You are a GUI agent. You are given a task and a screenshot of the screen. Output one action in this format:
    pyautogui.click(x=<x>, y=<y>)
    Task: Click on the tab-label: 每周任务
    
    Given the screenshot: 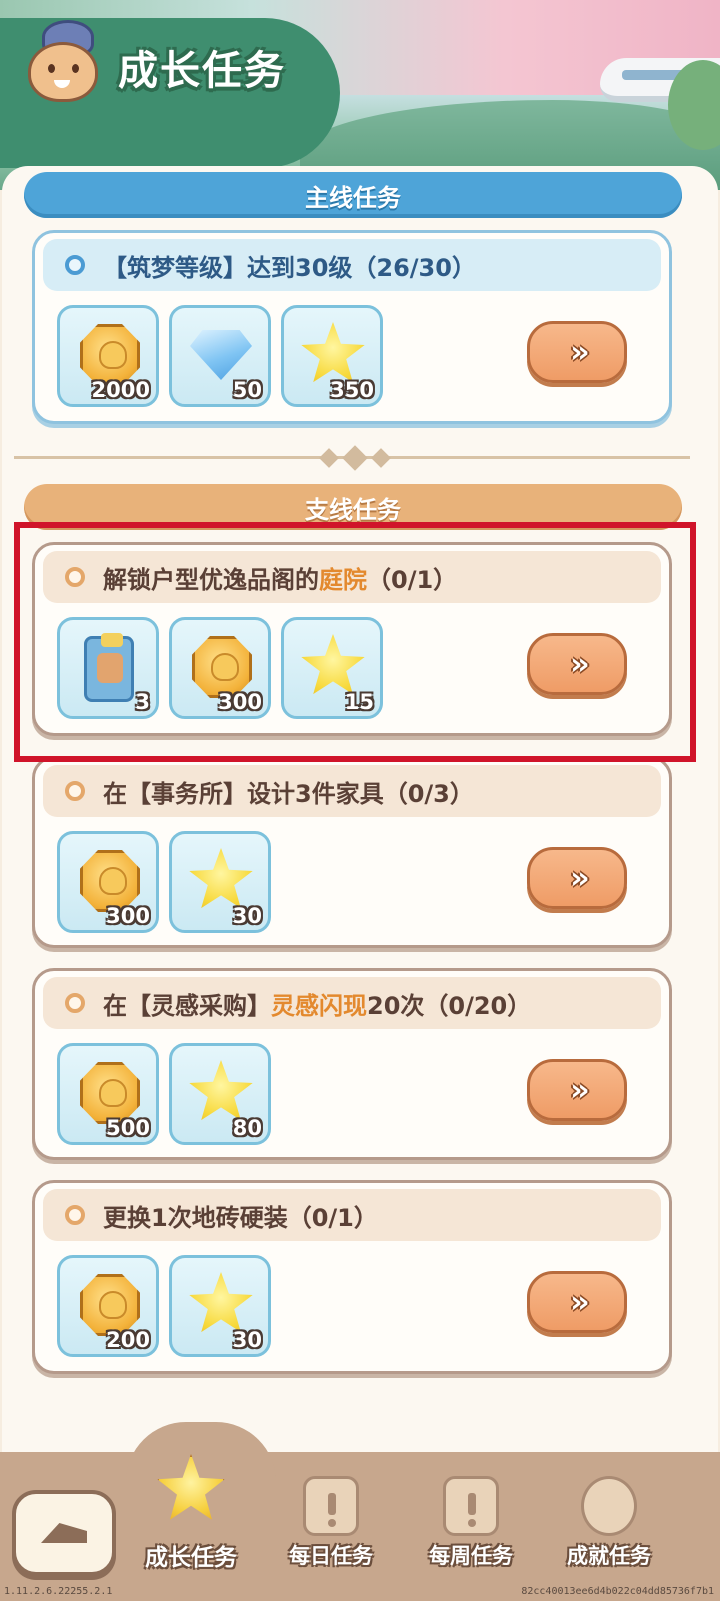 What is the action you would take?
    pyautogui.click(x=471, y=1556)
    